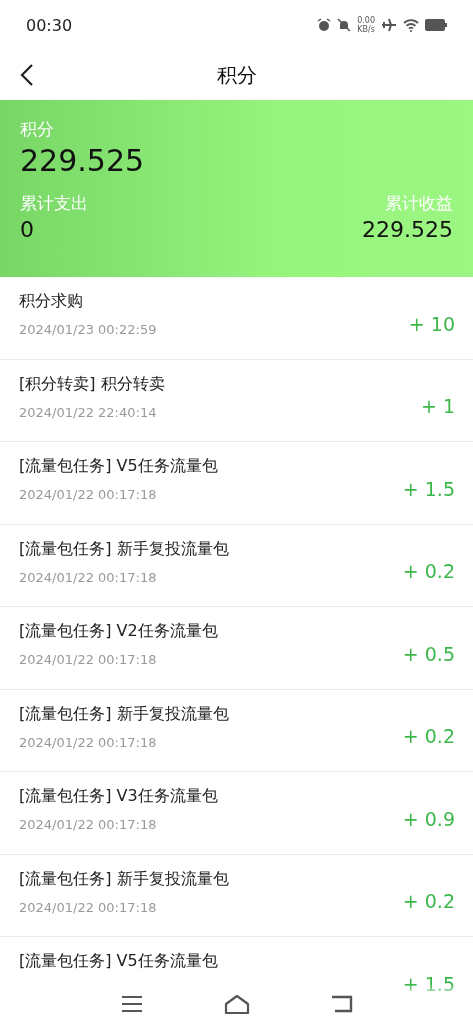 The width and height of the screenshot is (473, 1024). What do you see at coordinates (428, 653) in the screenshot?
I see `record-amount: + 0.5` at bounding box center [428, 653].